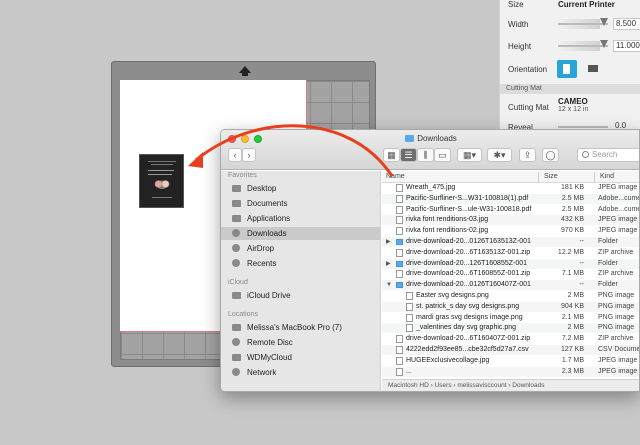  Describe the element at coordinates (586, 4) in the screenshot. I see `size-select: Current Printer` at that location.